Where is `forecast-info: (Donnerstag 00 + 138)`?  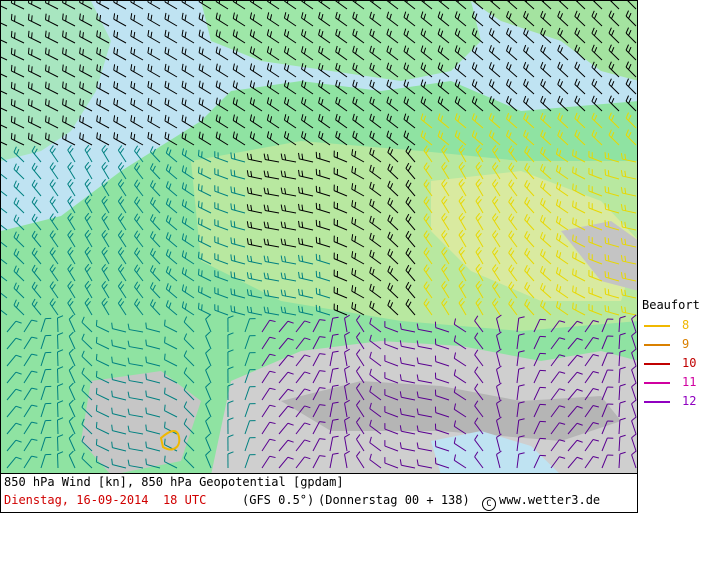 forecast-info: (Donnerstag 00 + 138) is located at coordinates (394, 500).